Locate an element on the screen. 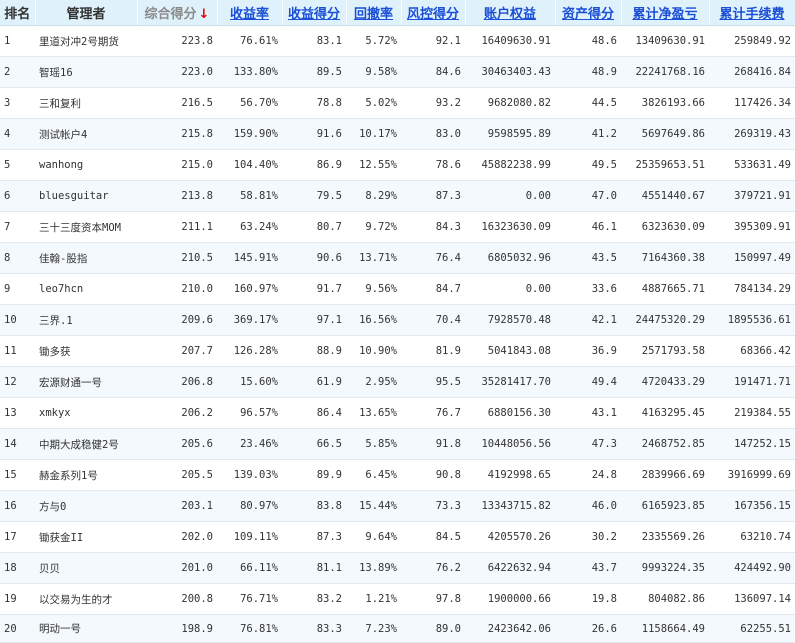  cell-rank: 16 is located at coordinates (17, 506).